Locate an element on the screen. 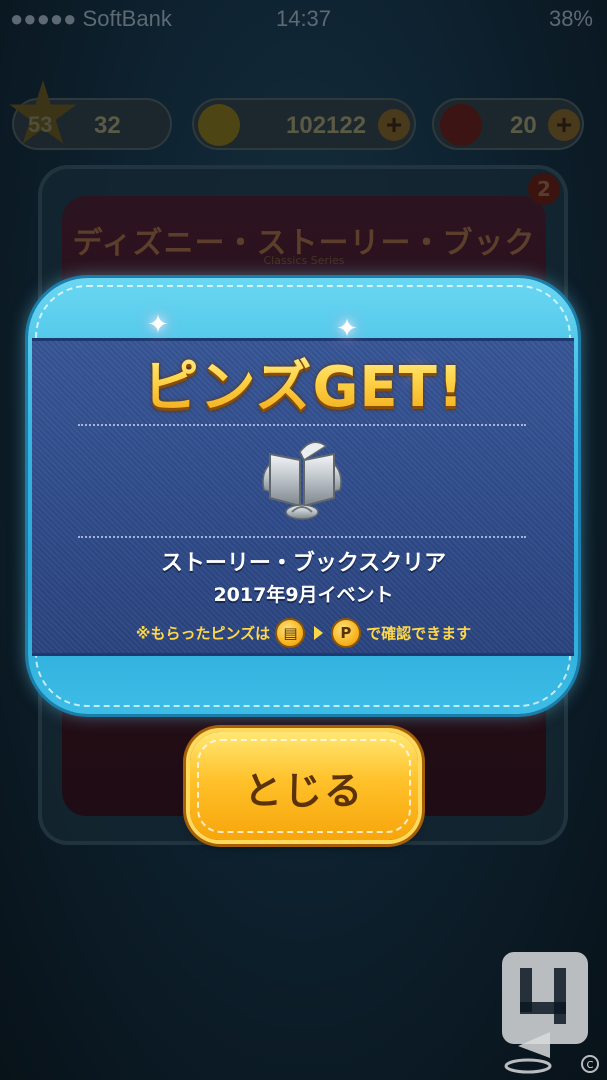  p-coin-icon is located at coordinates (345, 633).